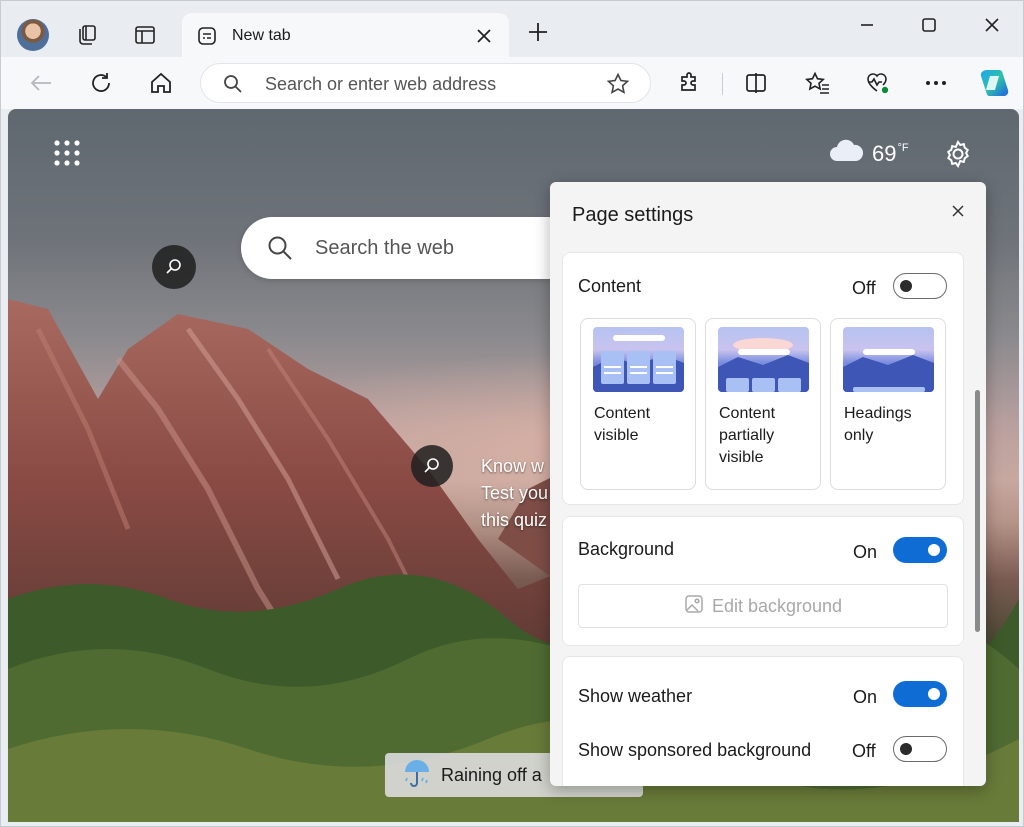 Image resolution: width=1024 pixels, height=827 pixels. I want to click on background-toggle, so click(920, 550).